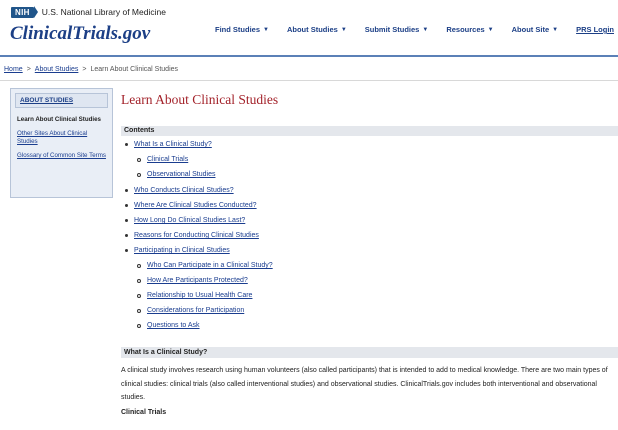 The height and width of the screenshot is (430, 618). Describe the element at coordinates (199, 295) in the screenshot. I see `toc-link: Relationship to Usual Health Care` at that location.